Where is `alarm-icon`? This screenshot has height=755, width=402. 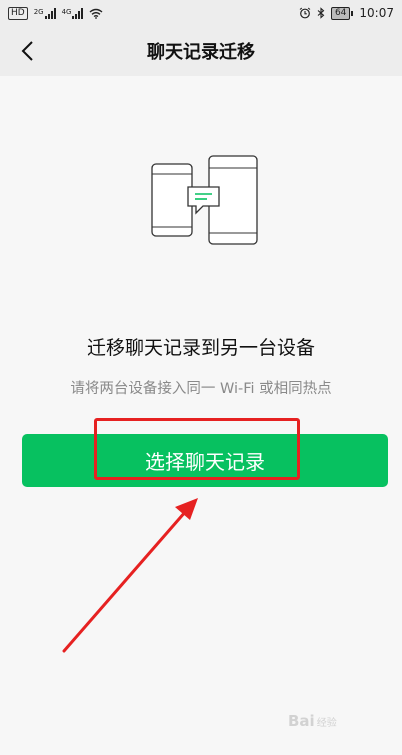
alarm-icon is located at coordinates (305, 13).